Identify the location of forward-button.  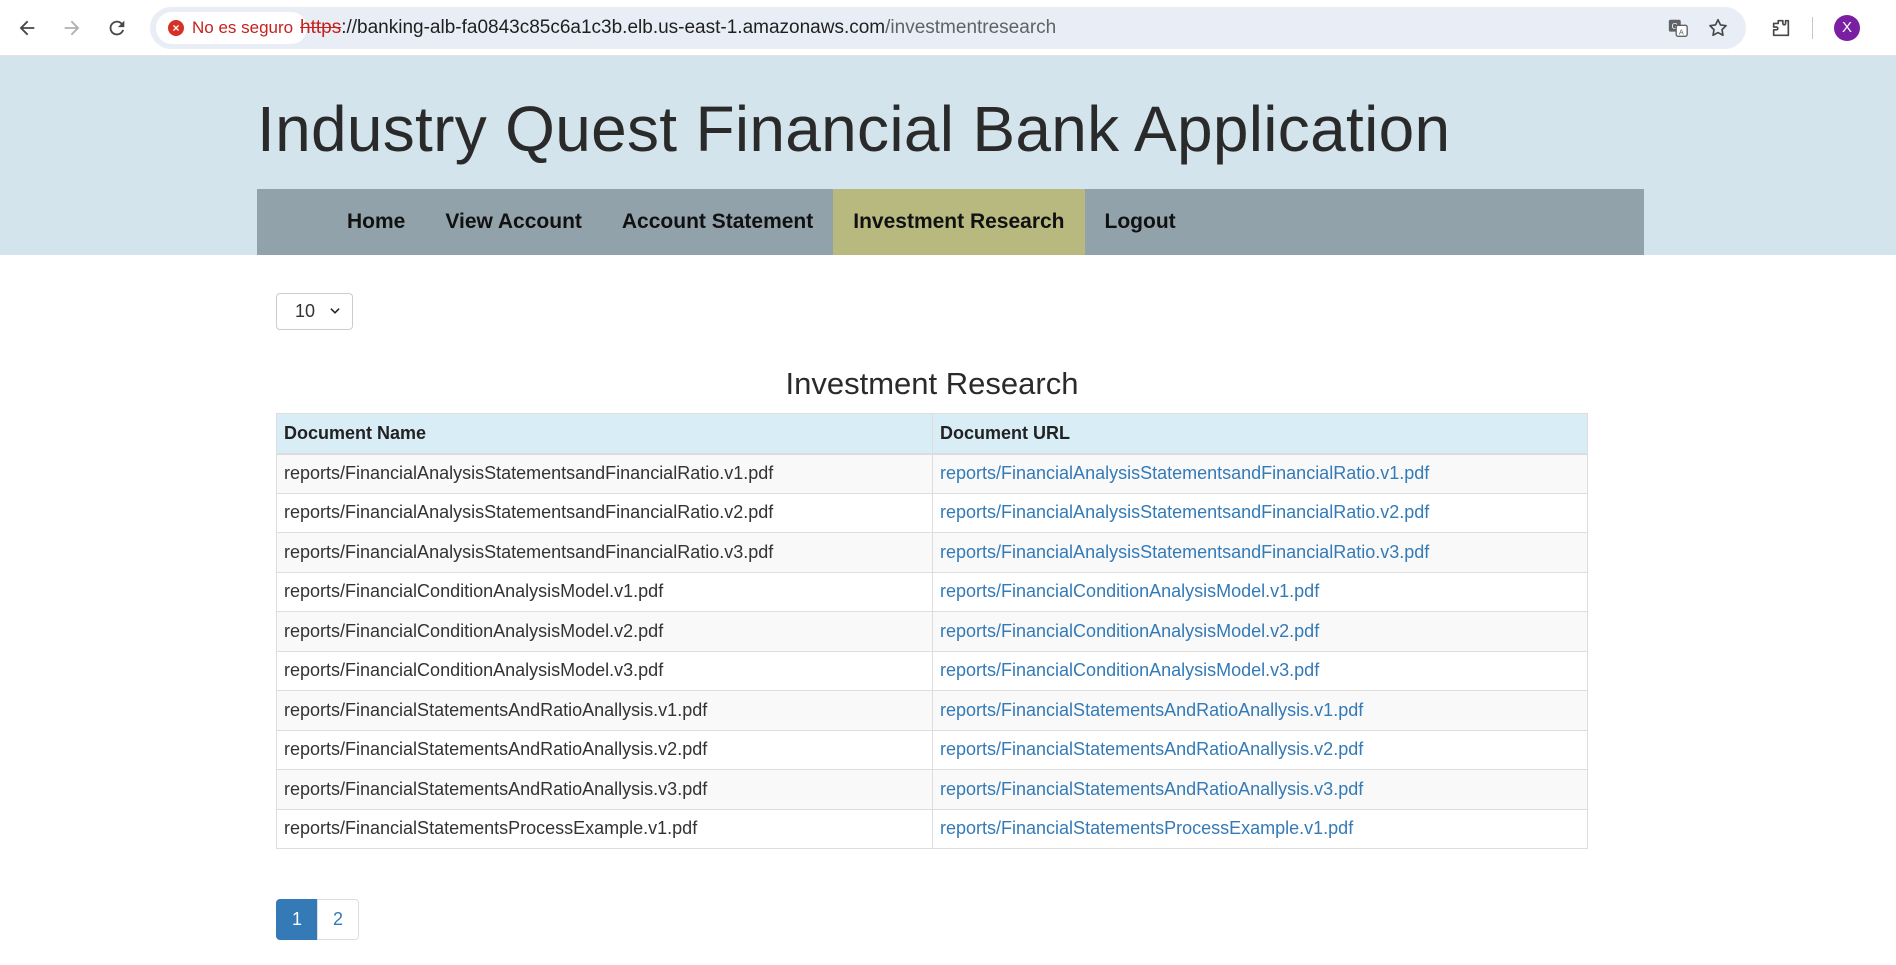
(72, 28).